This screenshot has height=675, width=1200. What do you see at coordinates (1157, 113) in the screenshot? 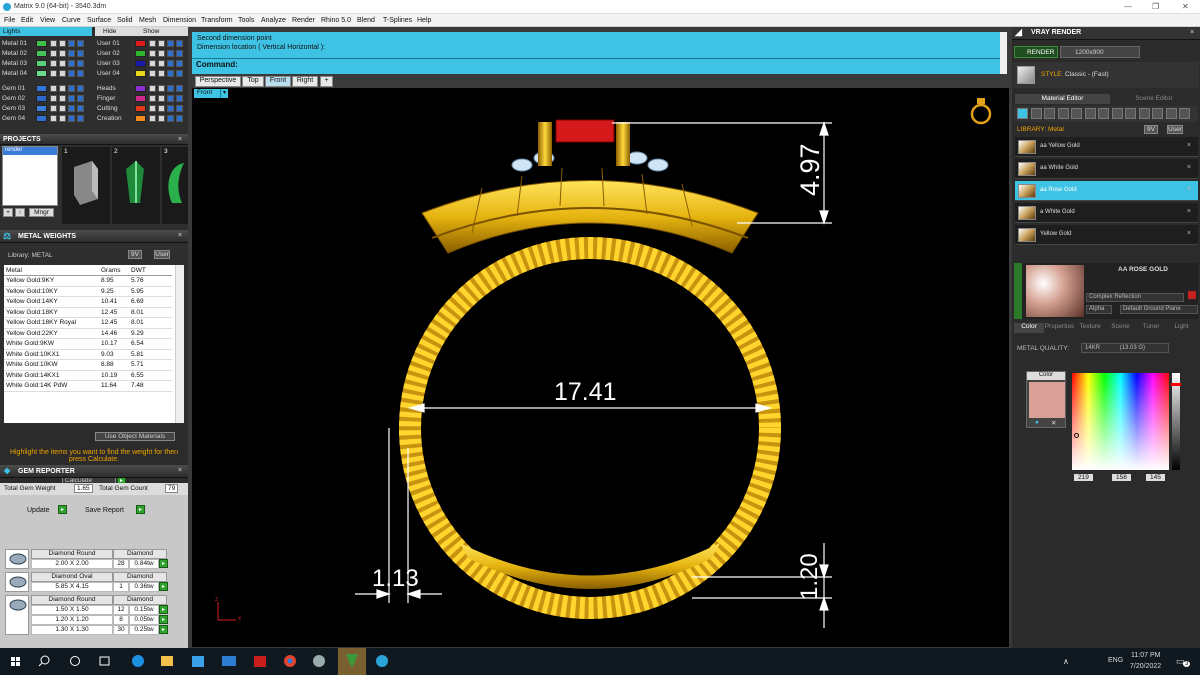
I see `gem-icon` at bounding box center [1157, 113].